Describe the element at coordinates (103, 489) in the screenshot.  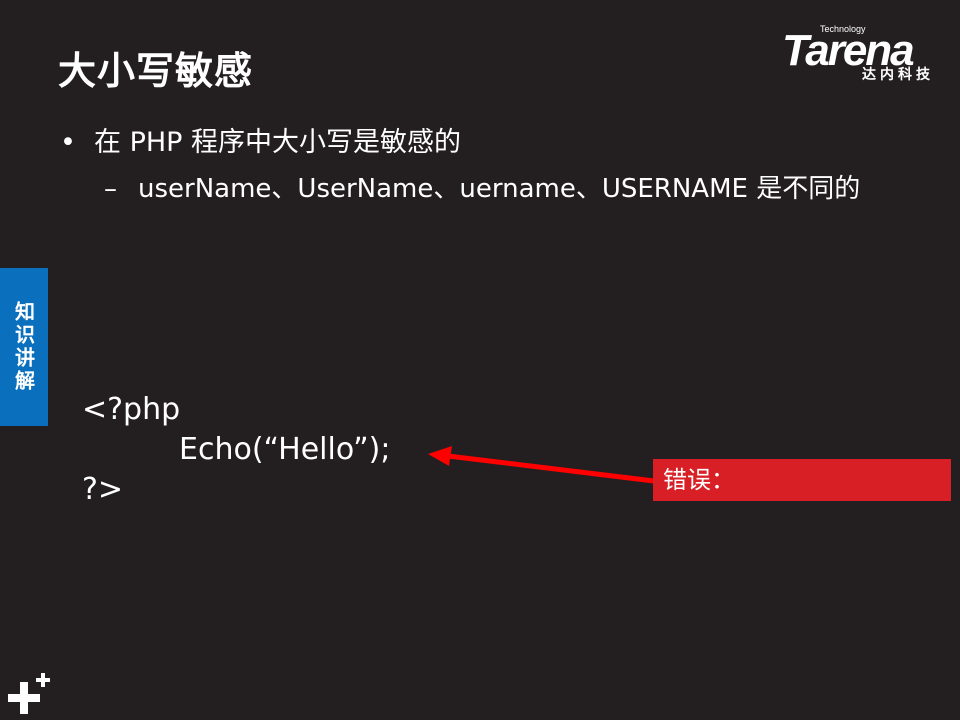
I see `code-line-close: ?>` at that location.